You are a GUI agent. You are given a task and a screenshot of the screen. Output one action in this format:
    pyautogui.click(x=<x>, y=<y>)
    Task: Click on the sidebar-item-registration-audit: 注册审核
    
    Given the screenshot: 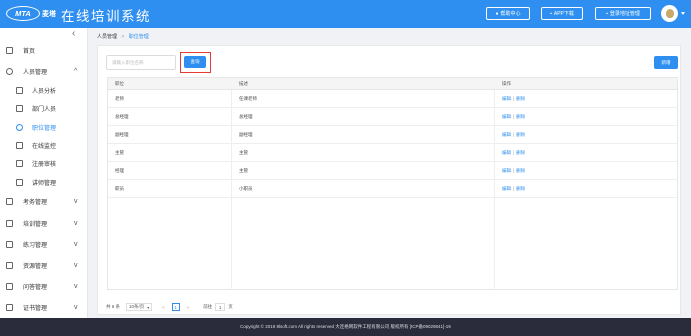 What is the action you would take?
    pyautogui.click(x=44, y=163)
    